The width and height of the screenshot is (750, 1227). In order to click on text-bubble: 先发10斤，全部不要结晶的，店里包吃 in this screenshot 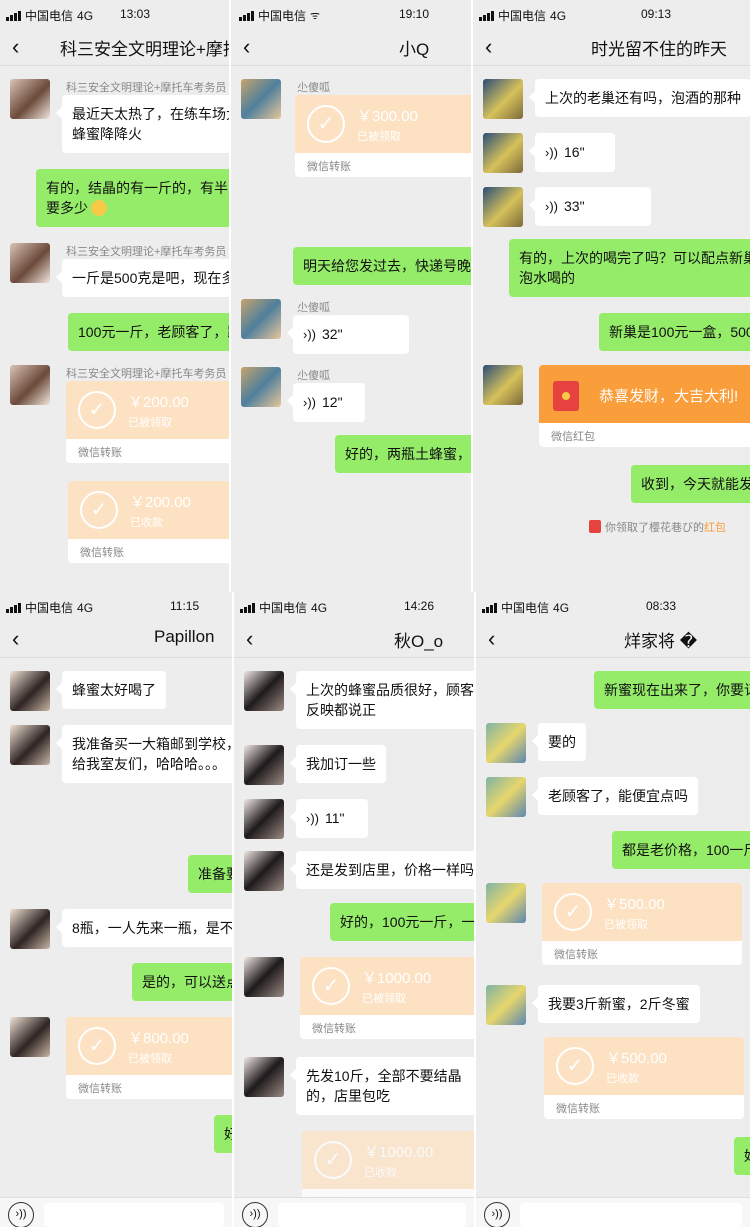, I will do `click(382, 1086)`.